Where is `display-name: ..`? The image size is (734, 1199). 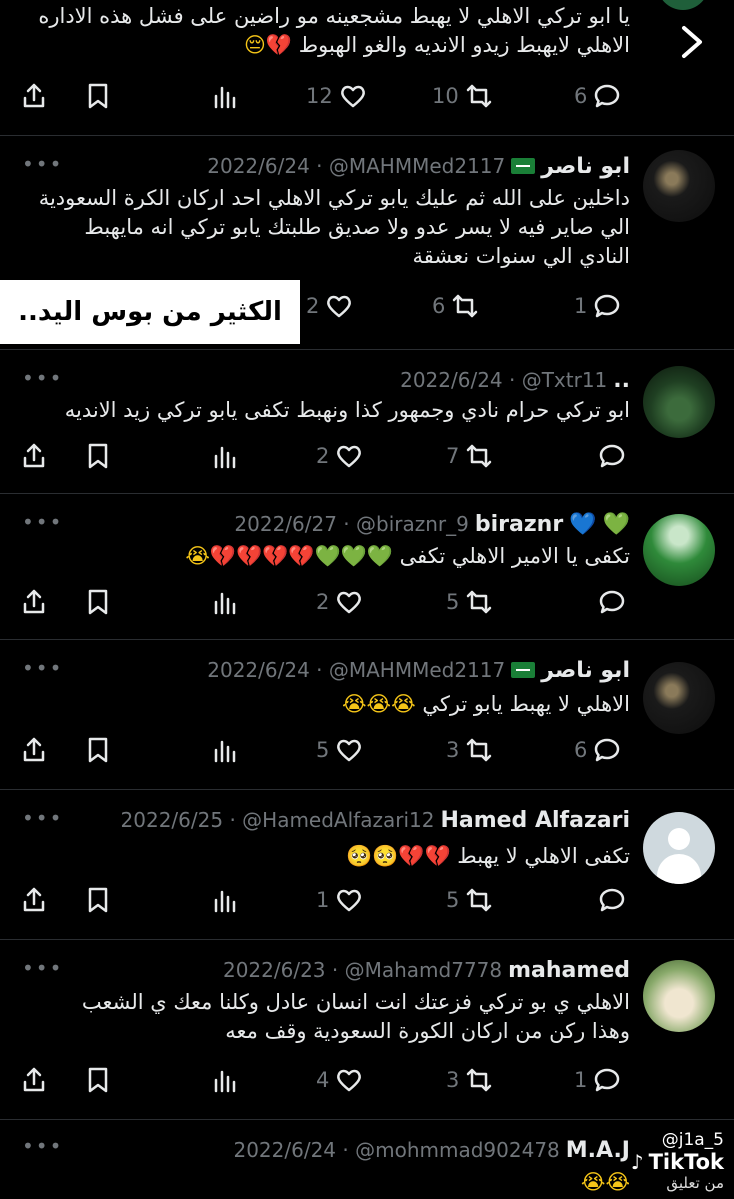 display-name: .. is located at coordinates (621, 380).